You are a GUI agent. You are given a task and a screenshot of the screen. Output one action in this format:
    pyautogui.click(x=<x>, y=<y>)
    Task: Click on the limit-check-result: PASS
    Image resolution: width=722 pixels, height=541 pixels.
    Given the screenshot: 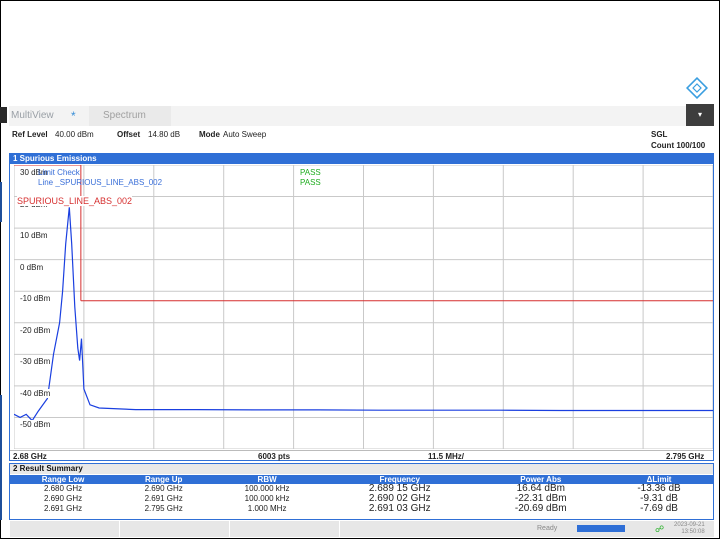 What is the action you would take?
    pyautogui.click(x=310, y=172)
    